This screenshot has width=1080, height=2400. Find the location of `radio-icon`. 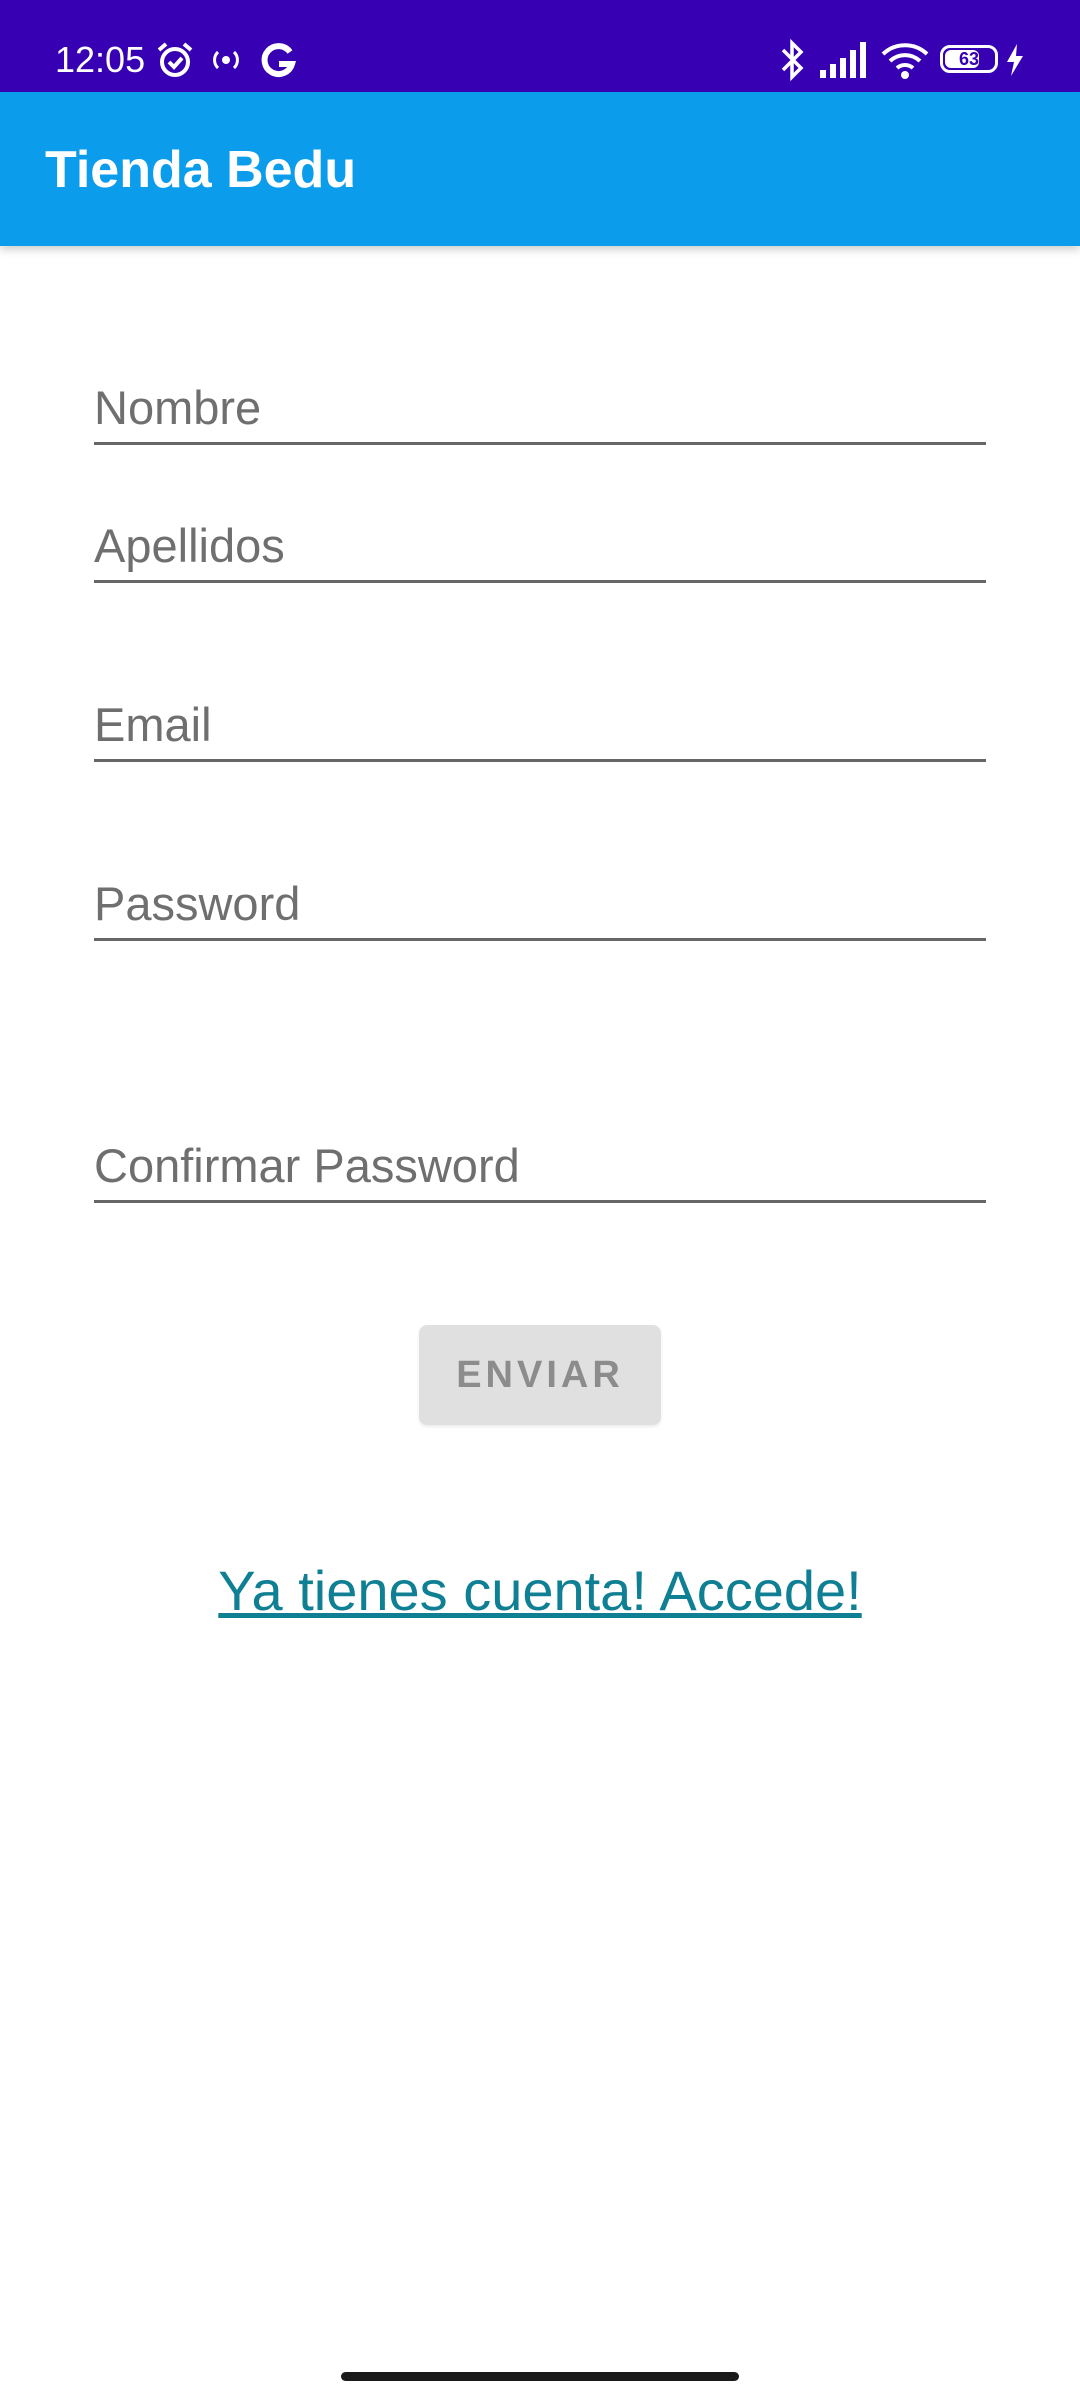

radio-icon is located at coordinates (226, 60).